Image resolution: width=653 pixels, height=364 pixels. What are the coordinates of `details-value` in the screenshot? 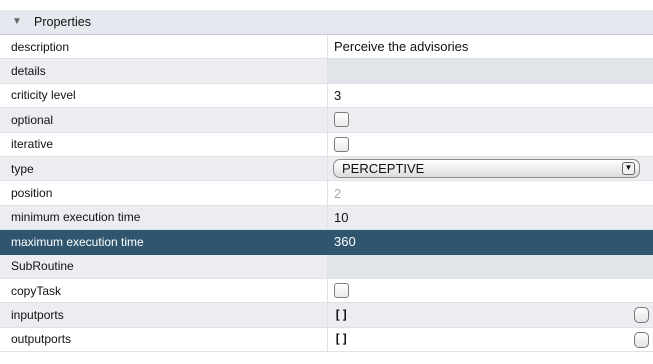 It's located at (490, 71).